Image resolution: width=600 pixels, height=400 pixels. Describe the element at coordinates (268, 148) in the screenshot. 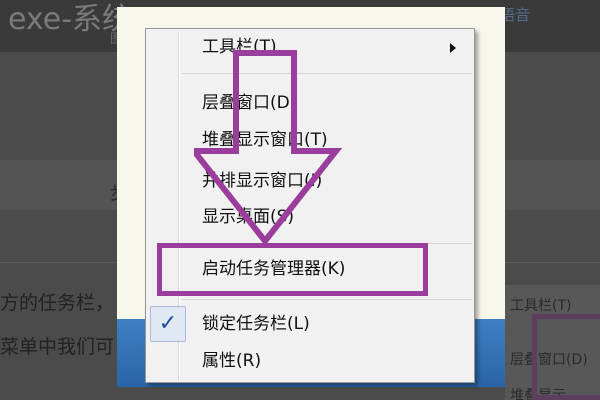

I see `down-arrow-icon` at that location.